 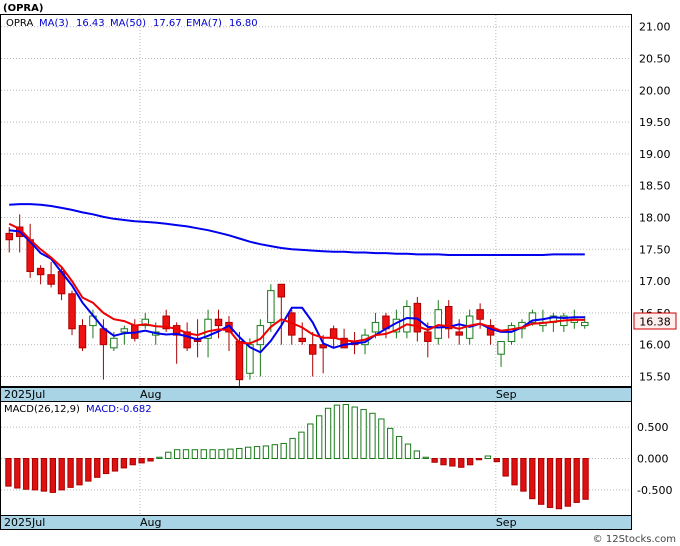 I want to click on copyright-footer: © 12Stocks.com, so click(x=634, y=539).